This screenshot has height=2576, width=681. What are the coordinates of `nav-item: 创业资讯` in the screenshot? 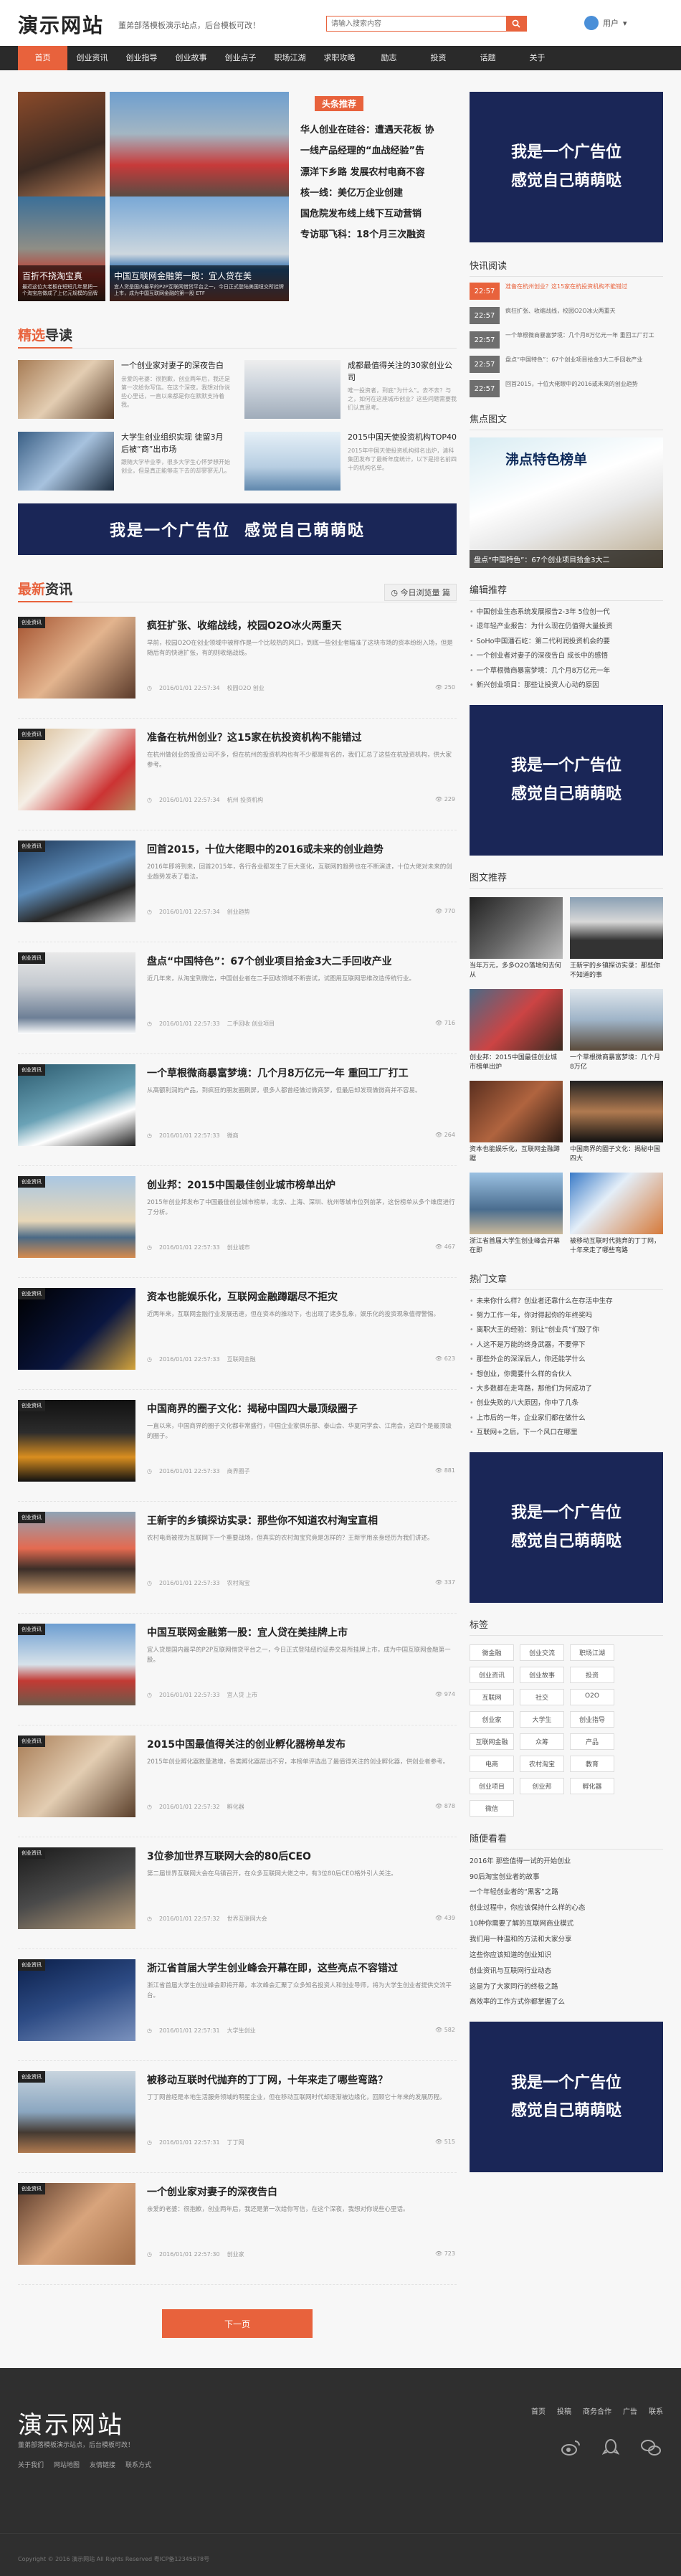 It's located at (92, 58).